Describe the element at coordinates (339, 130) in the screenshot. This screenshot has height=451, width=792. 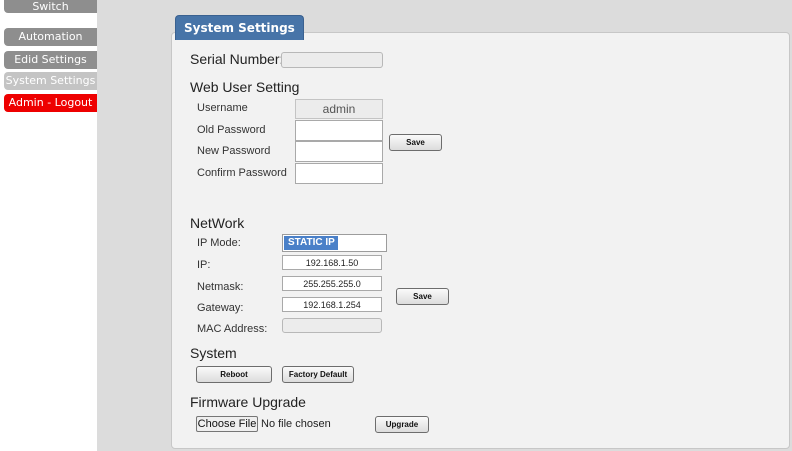
I see `old-password-field` at that location.